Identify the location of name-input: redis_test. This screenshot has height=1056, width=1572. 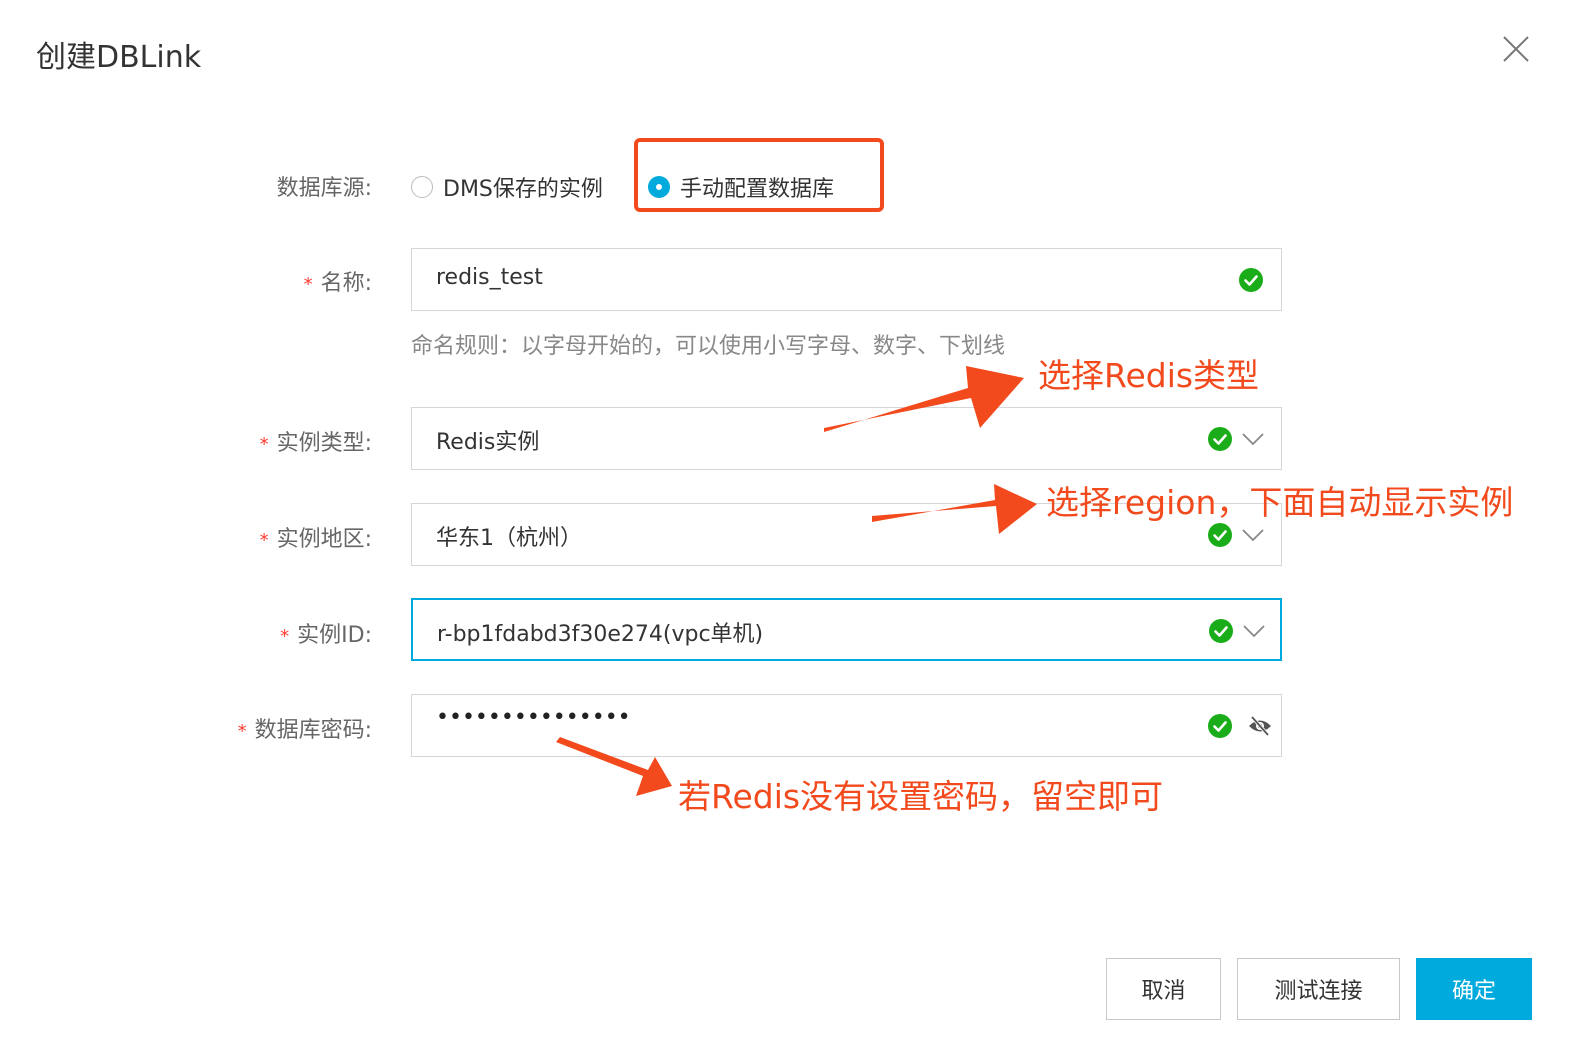
(846, 279).